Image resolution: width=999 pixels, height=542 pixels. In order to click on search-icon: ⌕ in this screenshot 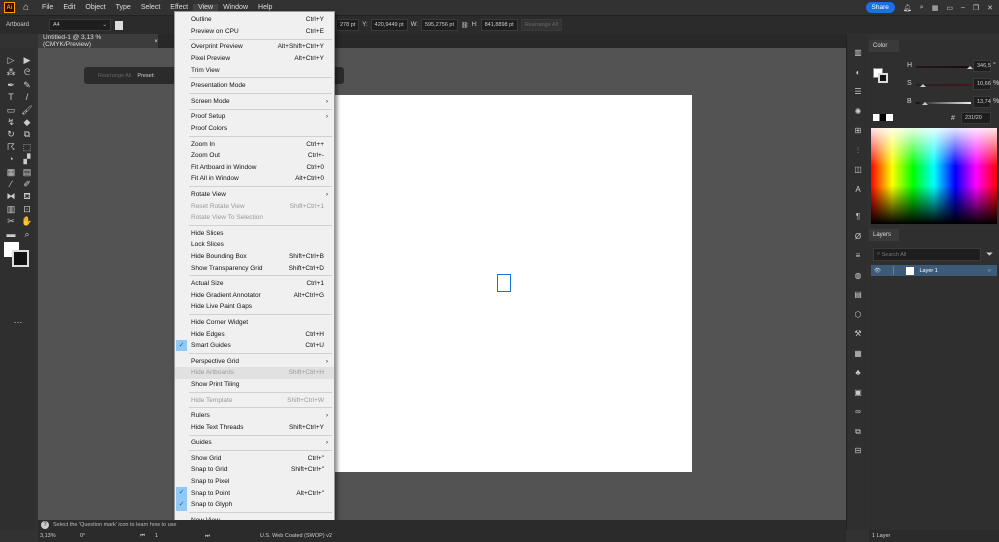, I will do `click(922, 8)`.